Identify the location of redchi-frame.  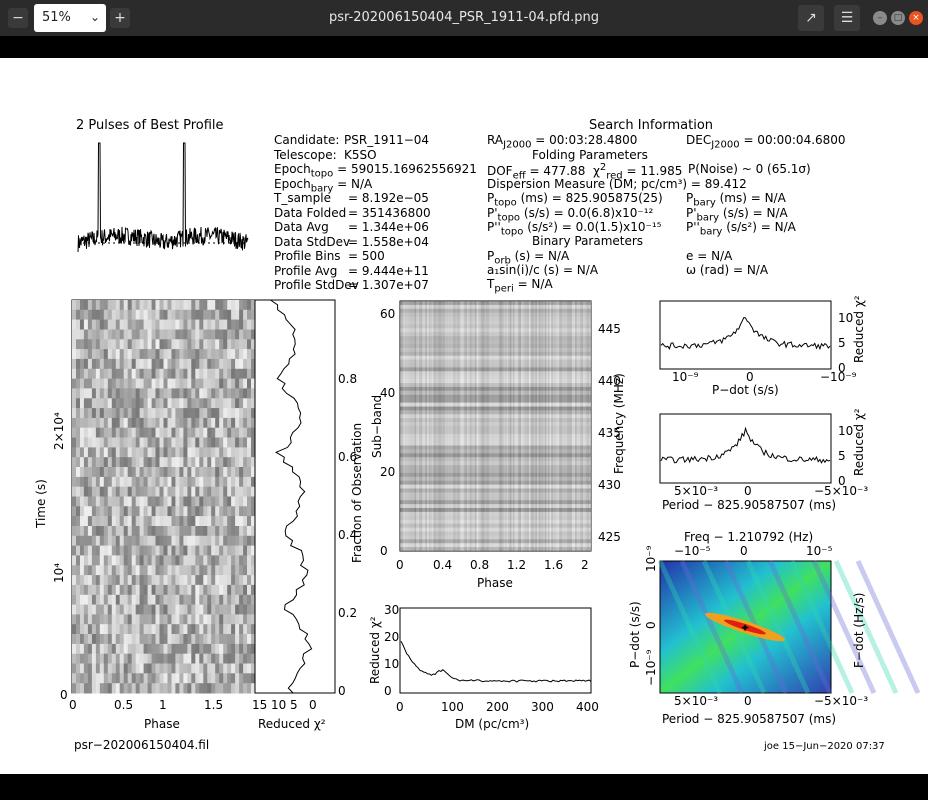
(295, 496).